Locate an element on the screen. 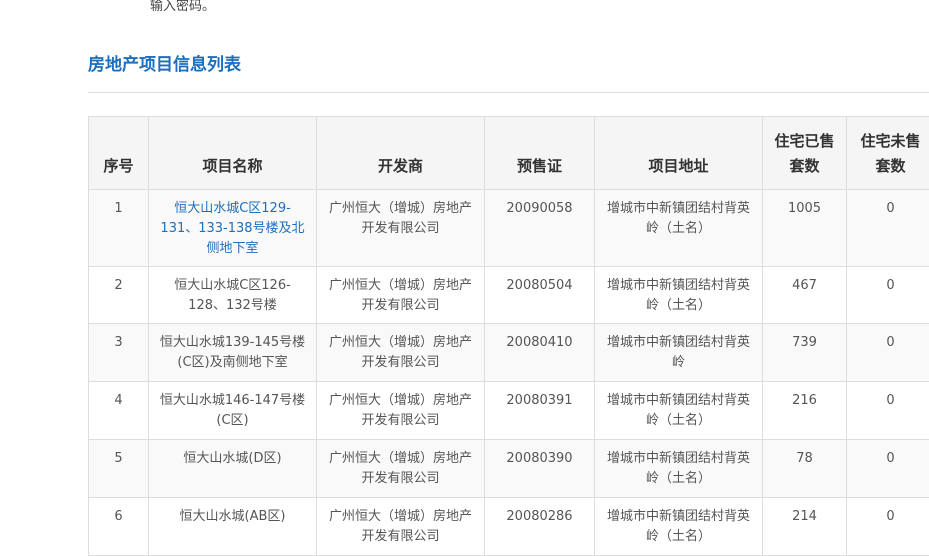 This screenshot has width=929, height=556. cell-project-name: 恒大山水城C区126-128、132号楼 is located at coordinates (233, 295).